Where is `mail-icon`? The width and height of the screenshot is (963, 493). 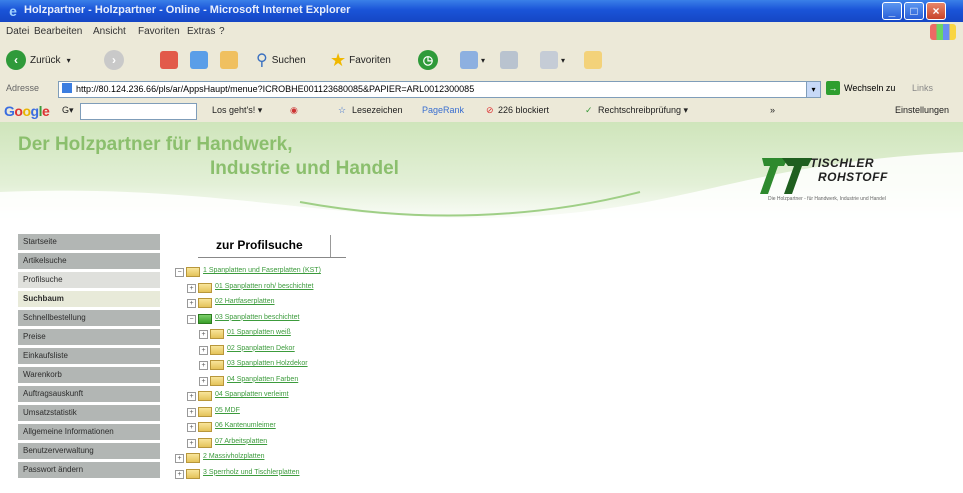
mail-icon is located at coordinates (469, 60).